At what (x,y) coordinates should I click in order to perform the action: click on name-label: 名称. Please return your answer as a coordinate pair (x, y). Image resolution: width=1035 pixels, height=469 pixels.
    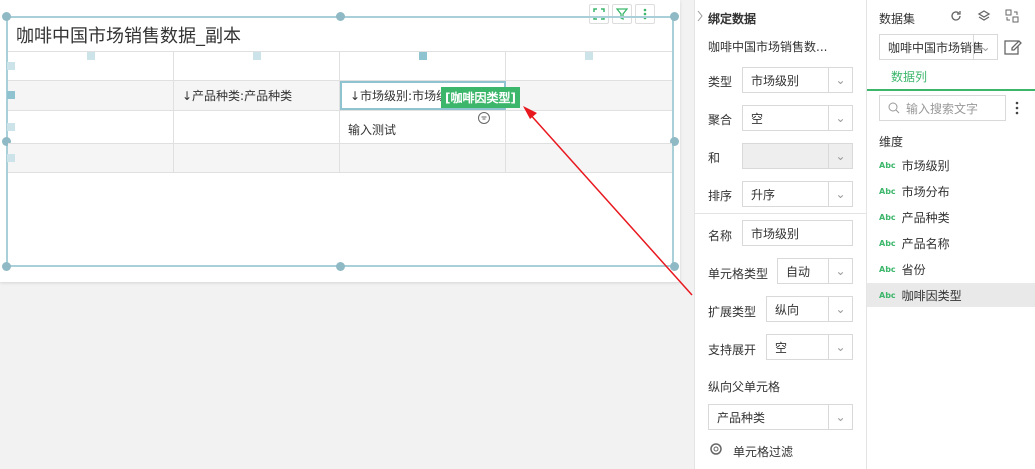
    Looking at the image, I should click on (720, 236).